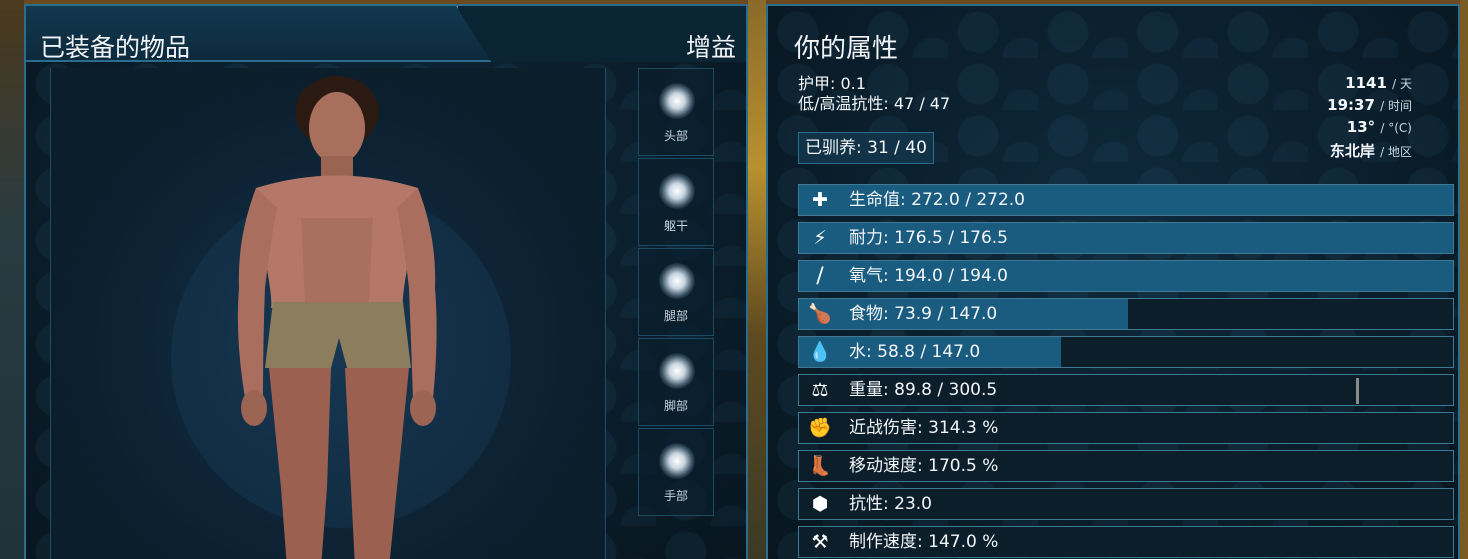 Image resolution: width=1468 pixels, height=559 pixels. What do you see at coordinates (1396, 106) in the screenshot?
I see `time-unit: / 时间` at bounding box center [1396, 106].